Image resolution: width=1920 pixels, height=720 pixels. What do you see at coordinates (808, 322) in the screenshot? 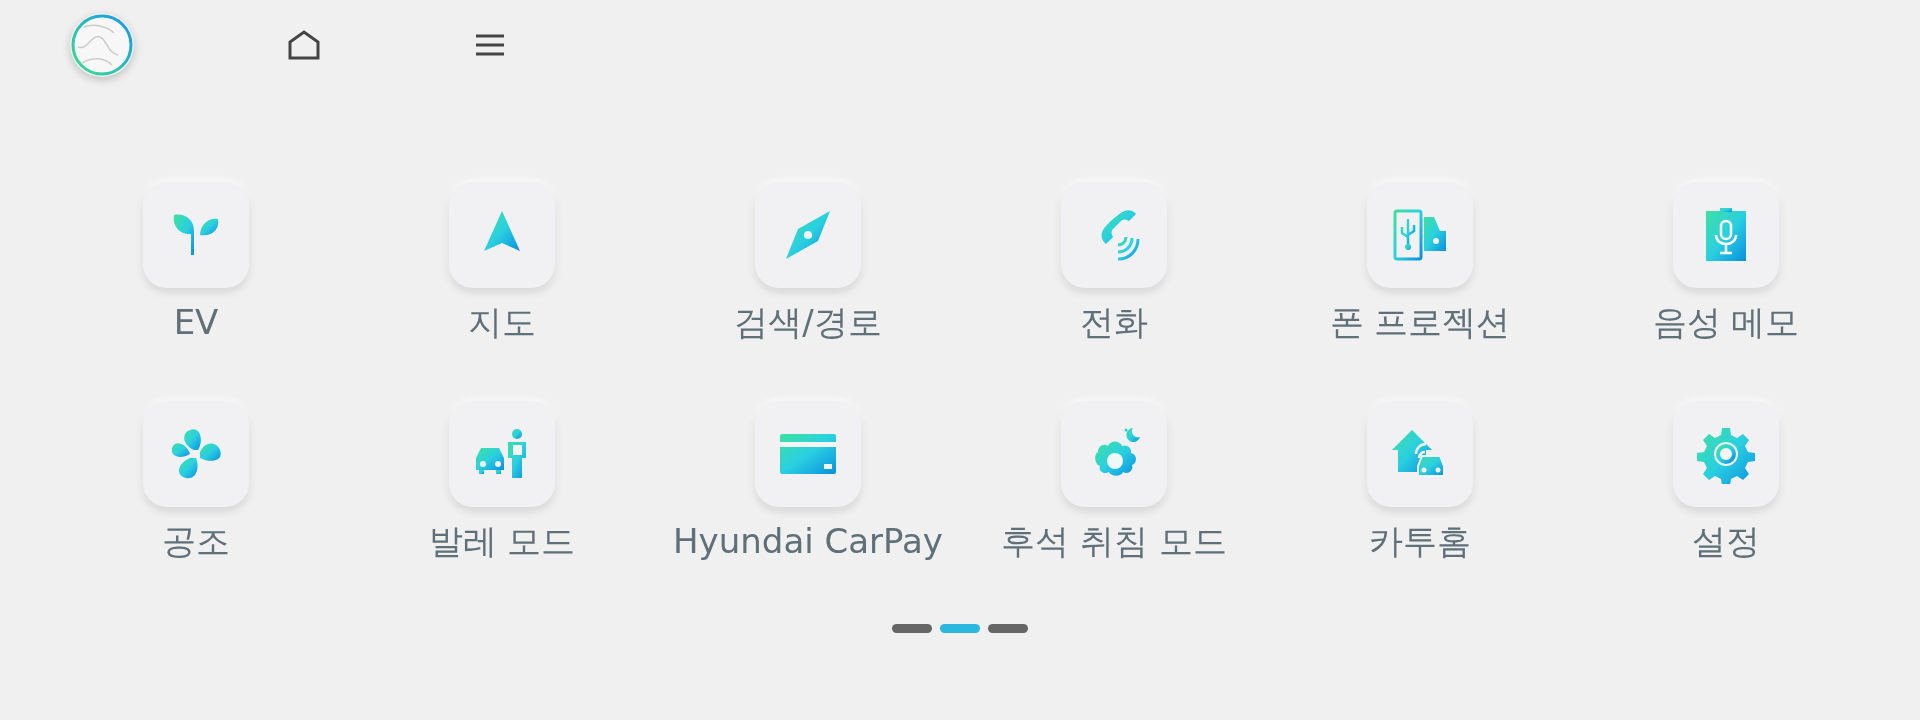
I see `app-label: 검색/경로` at bounding box center [808, 322].